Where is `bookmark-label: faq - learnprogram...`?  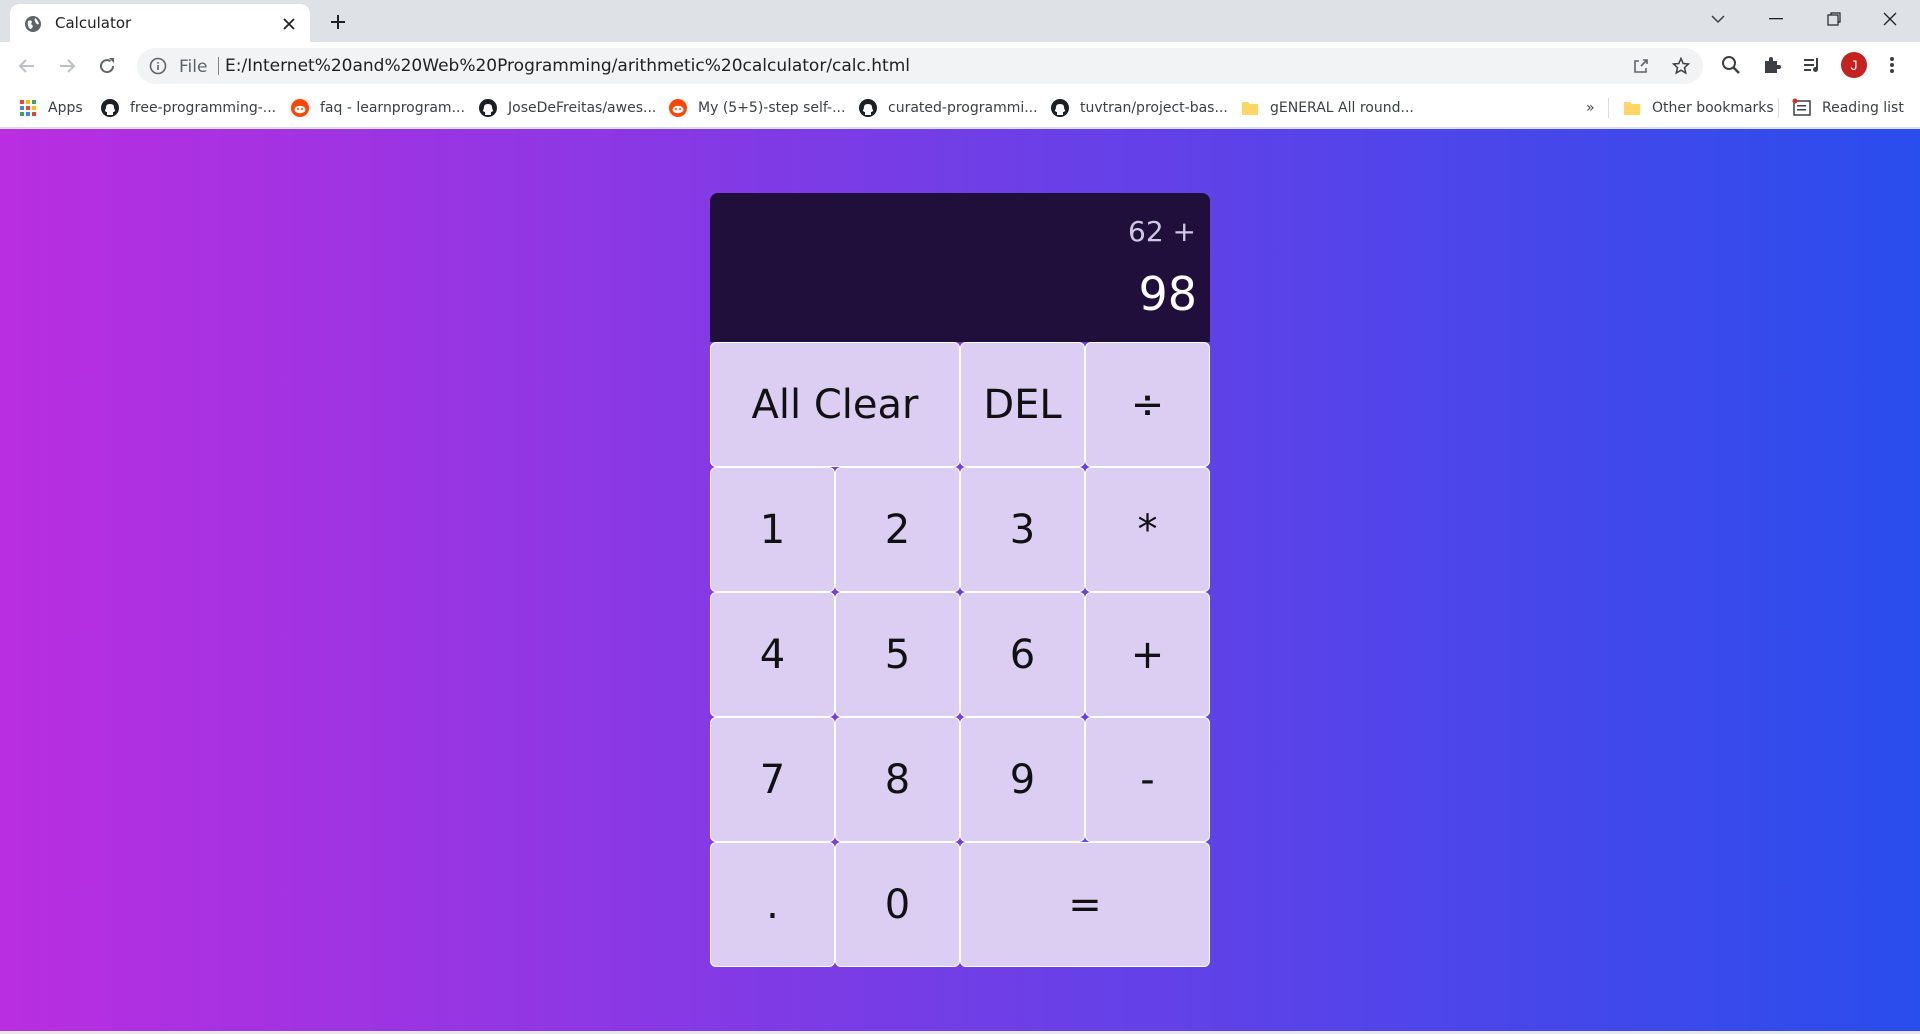
bookmark-label: faq - learnprogram... is located at coordinates (392, 108).